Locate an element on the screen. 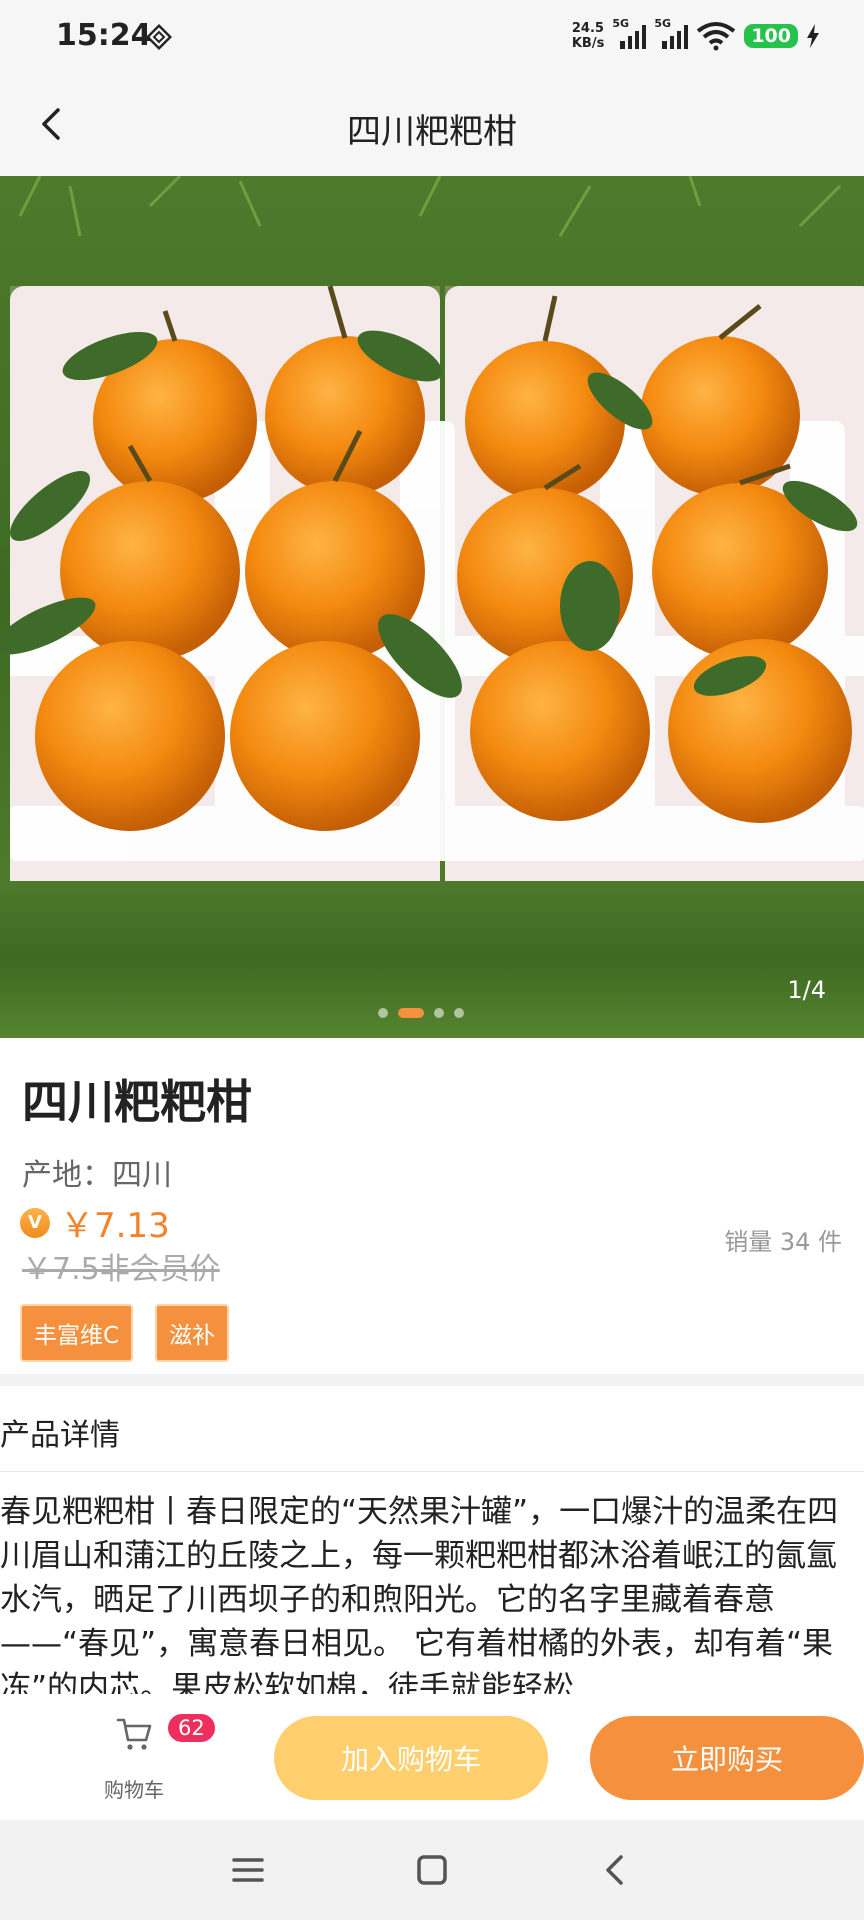 The width and height of the screenshot is (864, 1920). network-speed: 24.5 KB/s is located at coordinates (588, 36).